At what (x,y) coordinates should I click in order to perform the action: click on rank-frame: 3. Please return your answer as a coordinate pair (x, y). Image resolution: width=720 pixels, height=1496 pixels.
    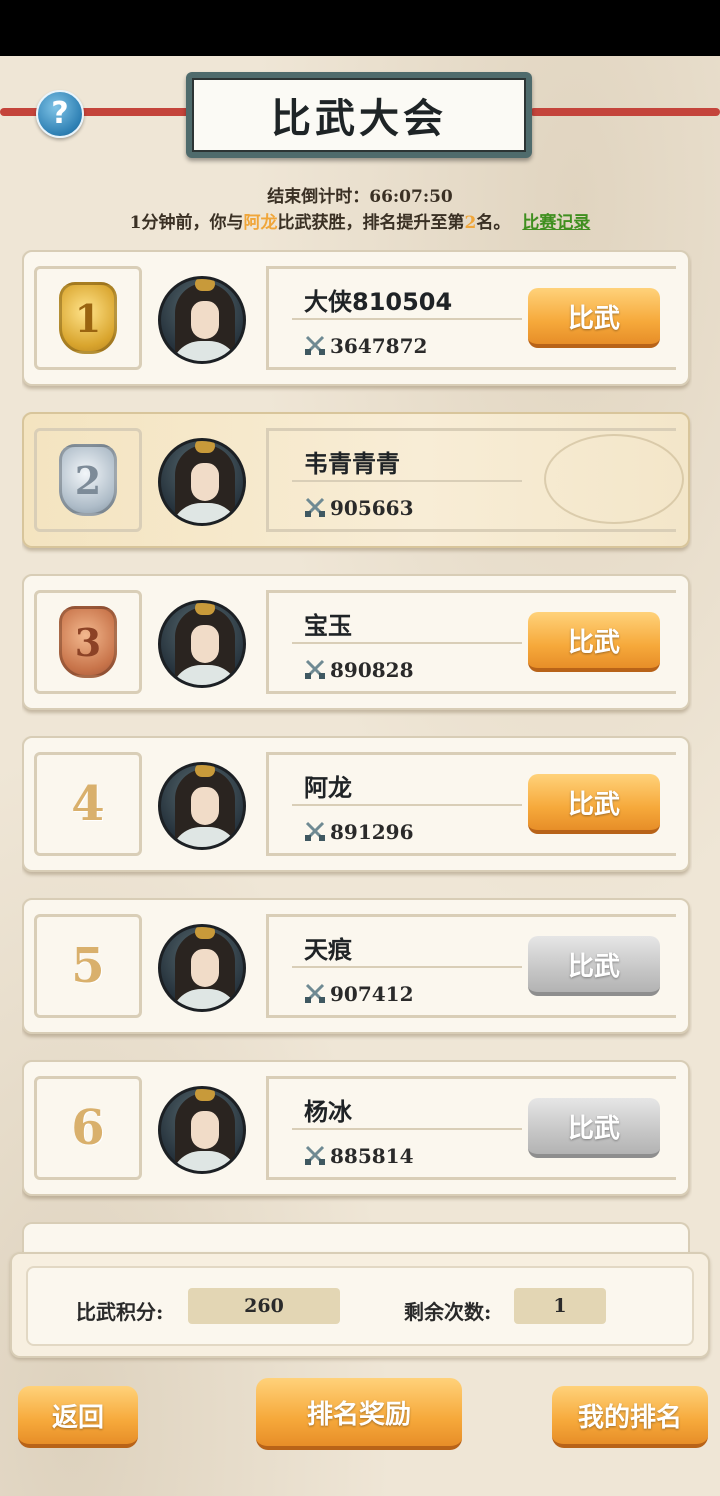
    Looking at the image, I should click on (88, 642).